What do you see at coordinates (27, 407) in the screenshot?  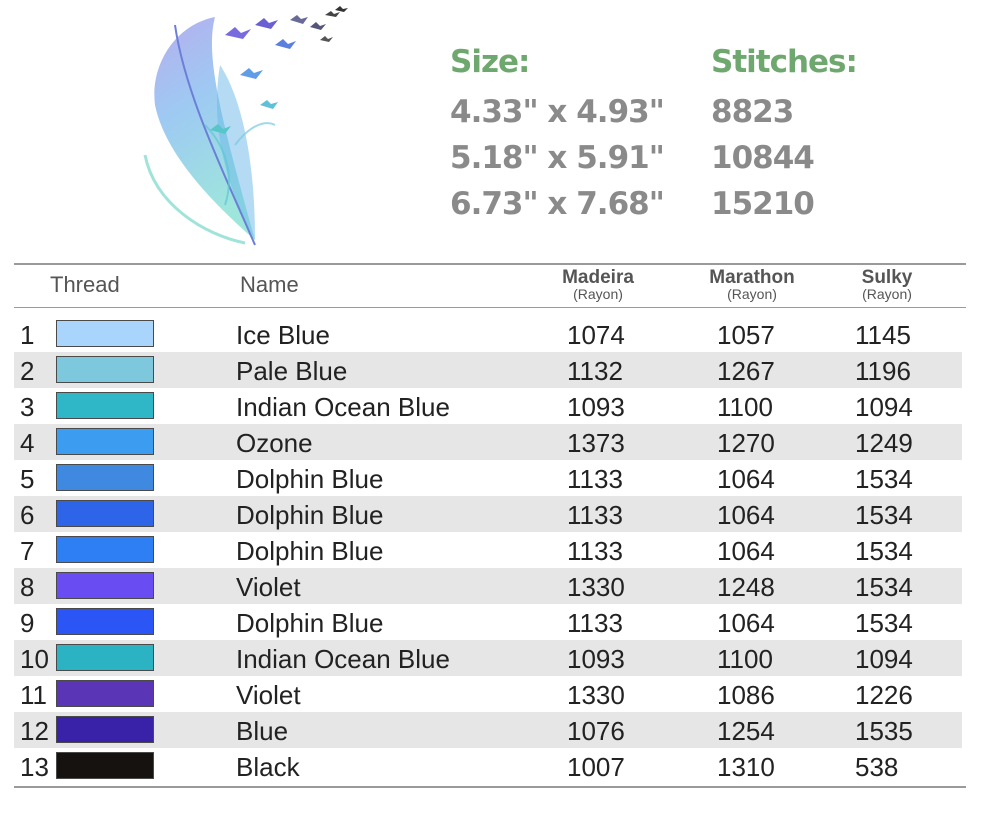 I see `row-number: 3` at bounding box center [27, 407].